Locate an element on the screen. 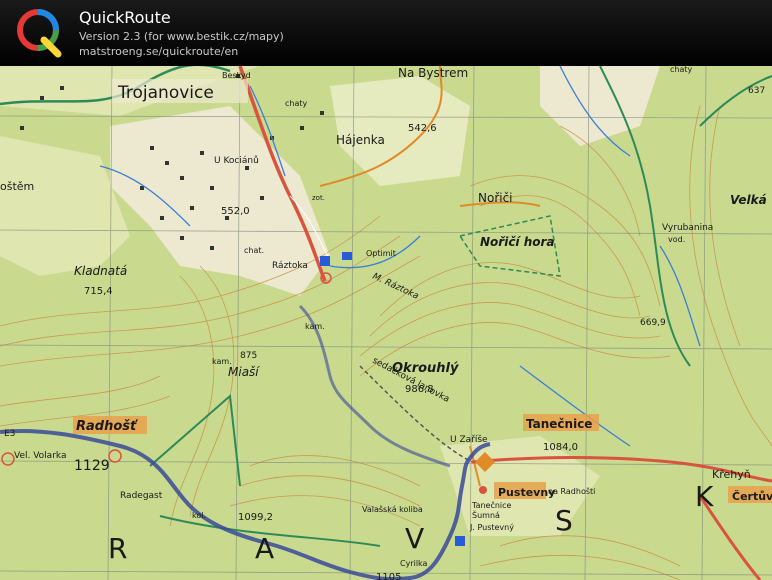 The image size is (772, 580). label-na-radhosti: na Radhošti is located at coordinates (571, 491).